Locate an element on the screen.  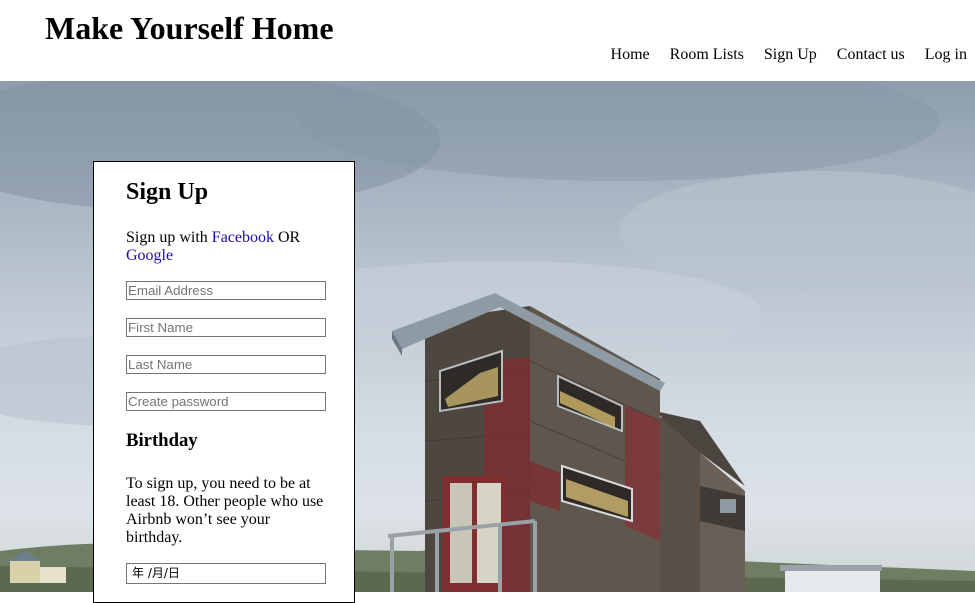
site-title: Make Yourself Home is located at coordinates (189, 28).